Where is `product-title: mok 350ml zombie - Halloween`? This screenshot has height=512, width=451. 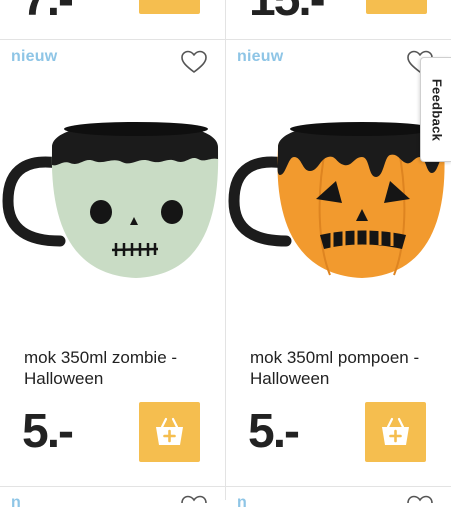 product-title: mok 350ml zombie - Halloween is located at coordinates (116, 368).